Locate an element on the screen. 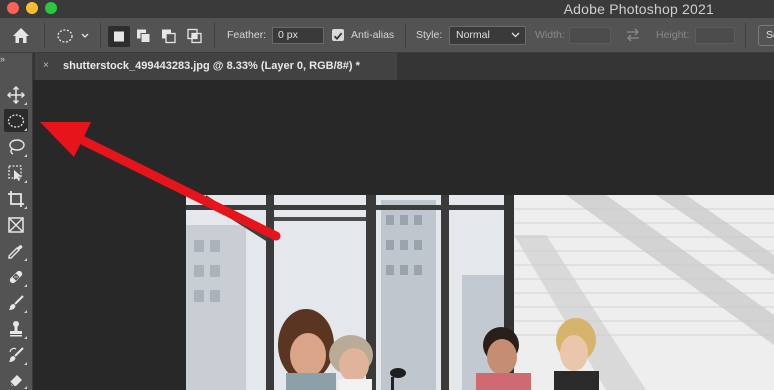 Image resolution: width=774 pixels, height=390 pixels. history-brush-icon is located at coordinates (16, 354).